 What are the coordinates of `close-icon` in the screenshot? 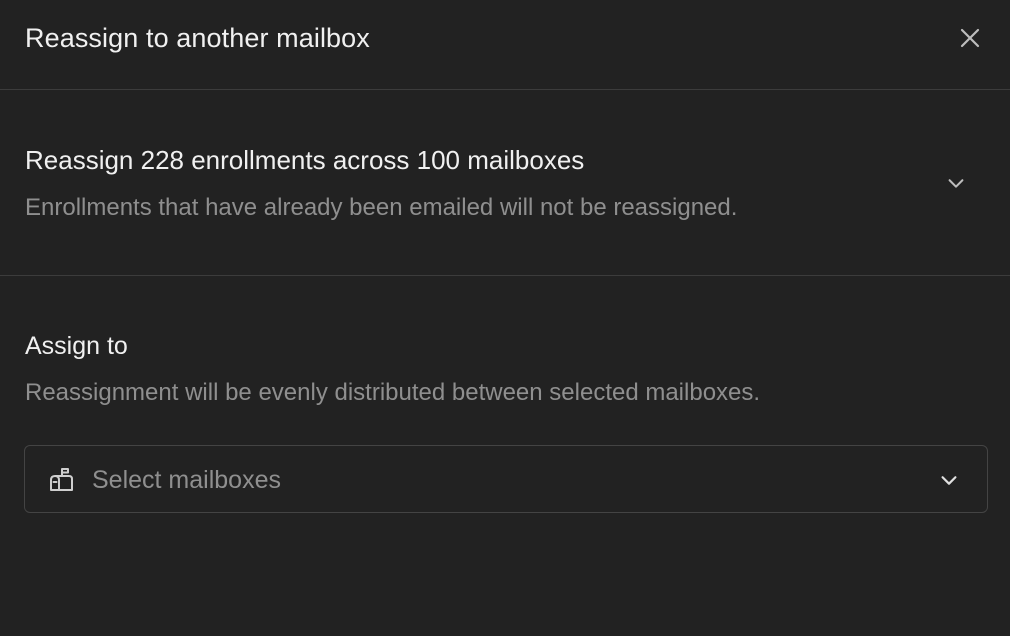 It's located at (970, 38).